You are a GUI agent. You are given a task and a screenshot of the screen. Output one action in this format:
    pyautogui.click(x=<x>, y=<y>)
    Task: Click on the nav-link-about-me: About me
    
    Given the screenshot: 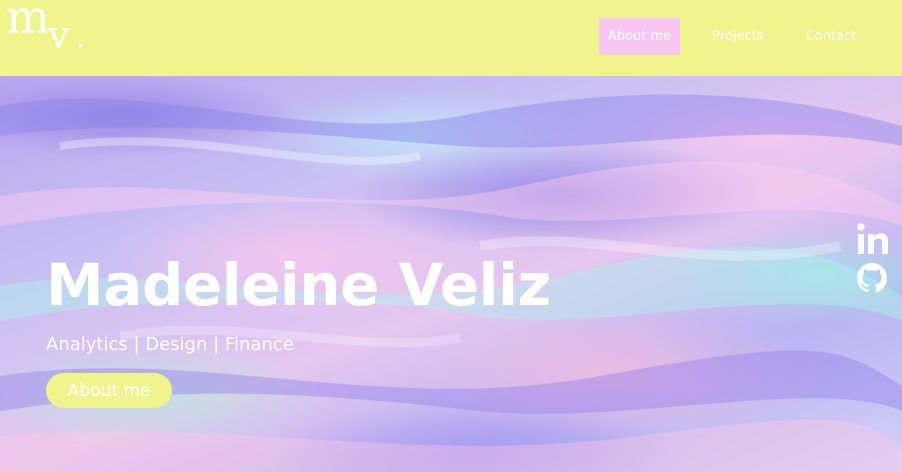 What is the action you would take?
    pyautogui.click(x=639, y=36)
    